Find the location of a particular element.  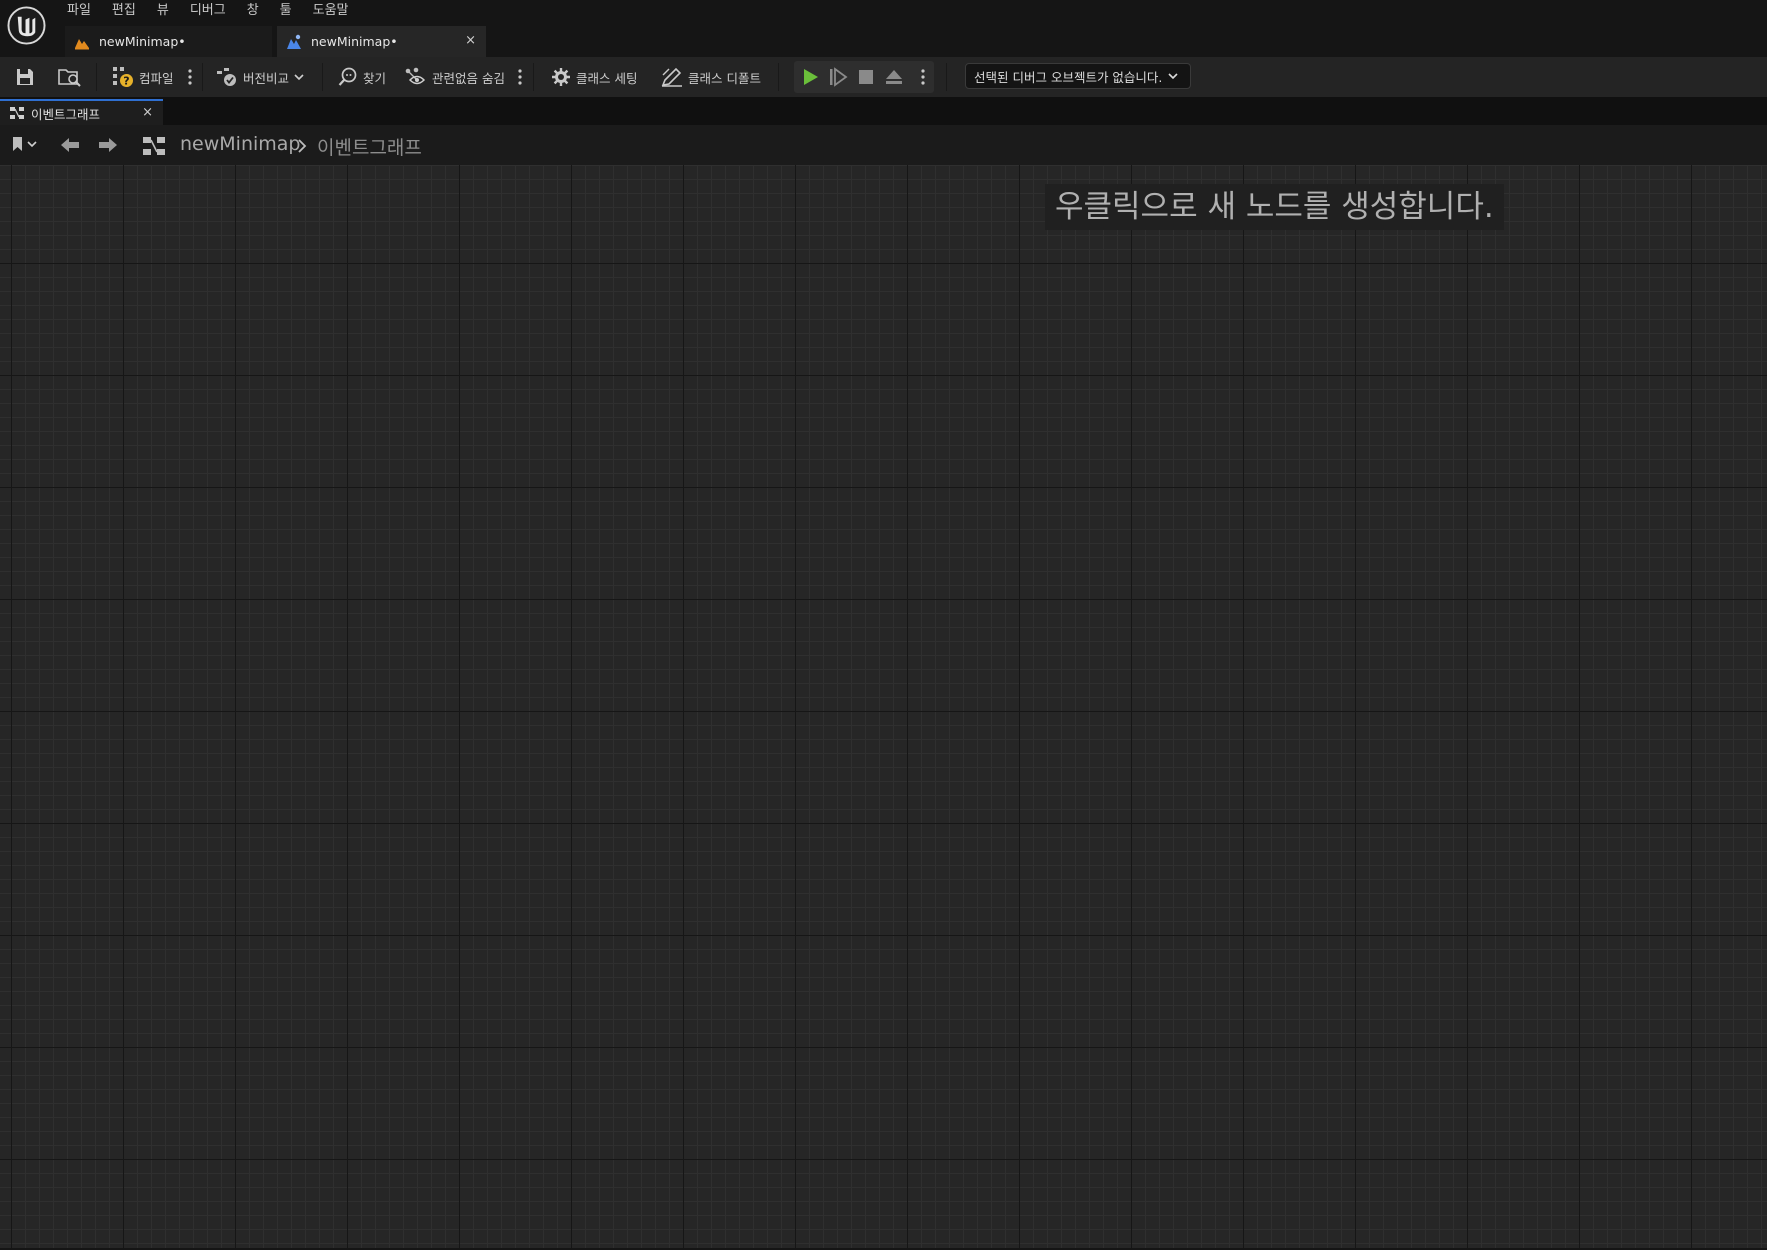

doc-tab-widget: newMinimap• × is located at coordinates (381, 41).